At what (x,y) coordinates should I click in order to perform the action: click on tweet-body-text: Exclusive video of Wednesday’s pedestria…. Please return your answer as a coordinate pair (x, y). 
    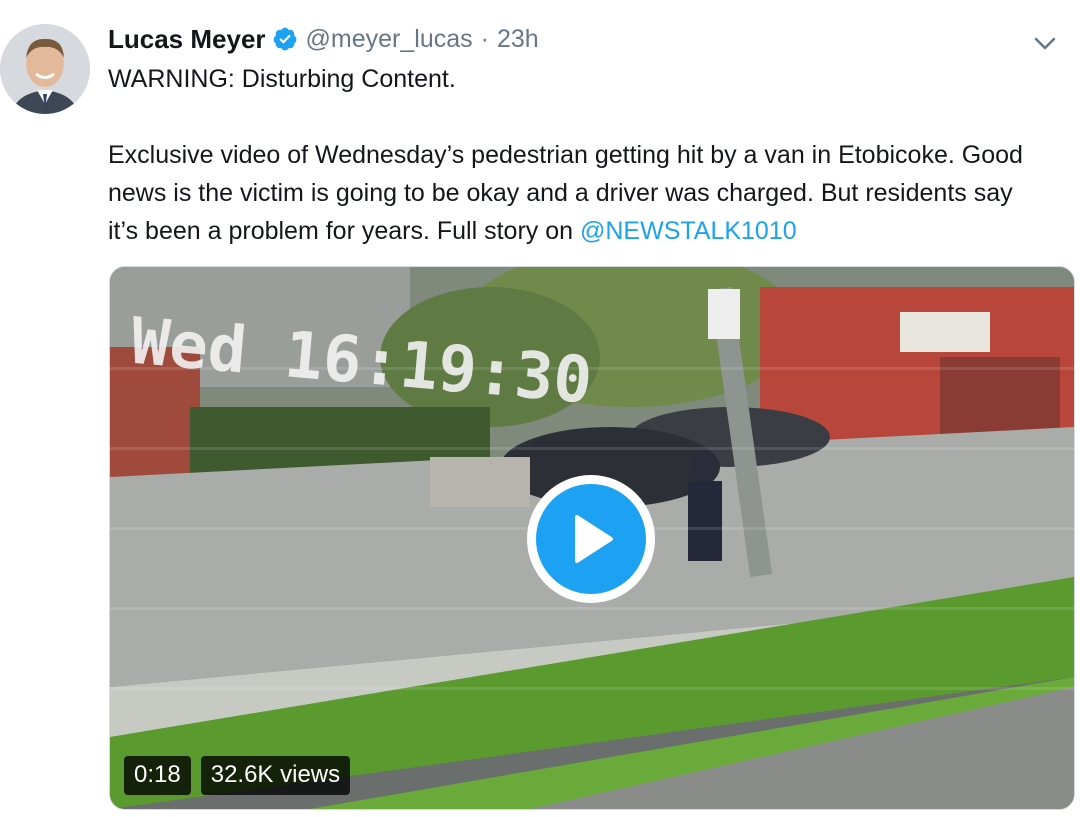
    Looking at the image, I should click on (565, 193).